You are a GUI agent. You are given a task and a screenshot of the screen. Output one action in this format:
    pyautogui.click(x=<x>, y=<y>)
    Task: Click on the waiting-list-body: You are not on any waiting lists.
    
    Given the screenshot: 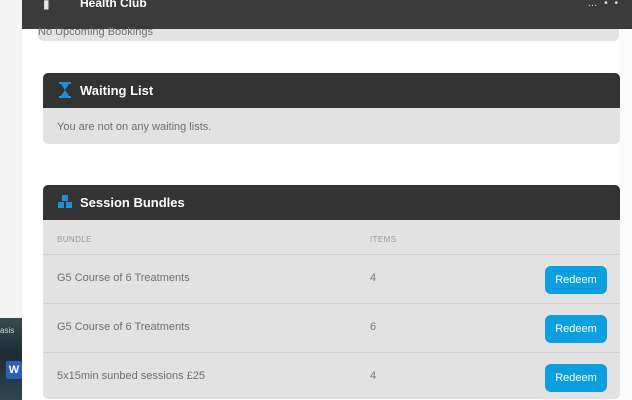 What is the action you would take?
    pyautogui.click(x=331, y=126)
    